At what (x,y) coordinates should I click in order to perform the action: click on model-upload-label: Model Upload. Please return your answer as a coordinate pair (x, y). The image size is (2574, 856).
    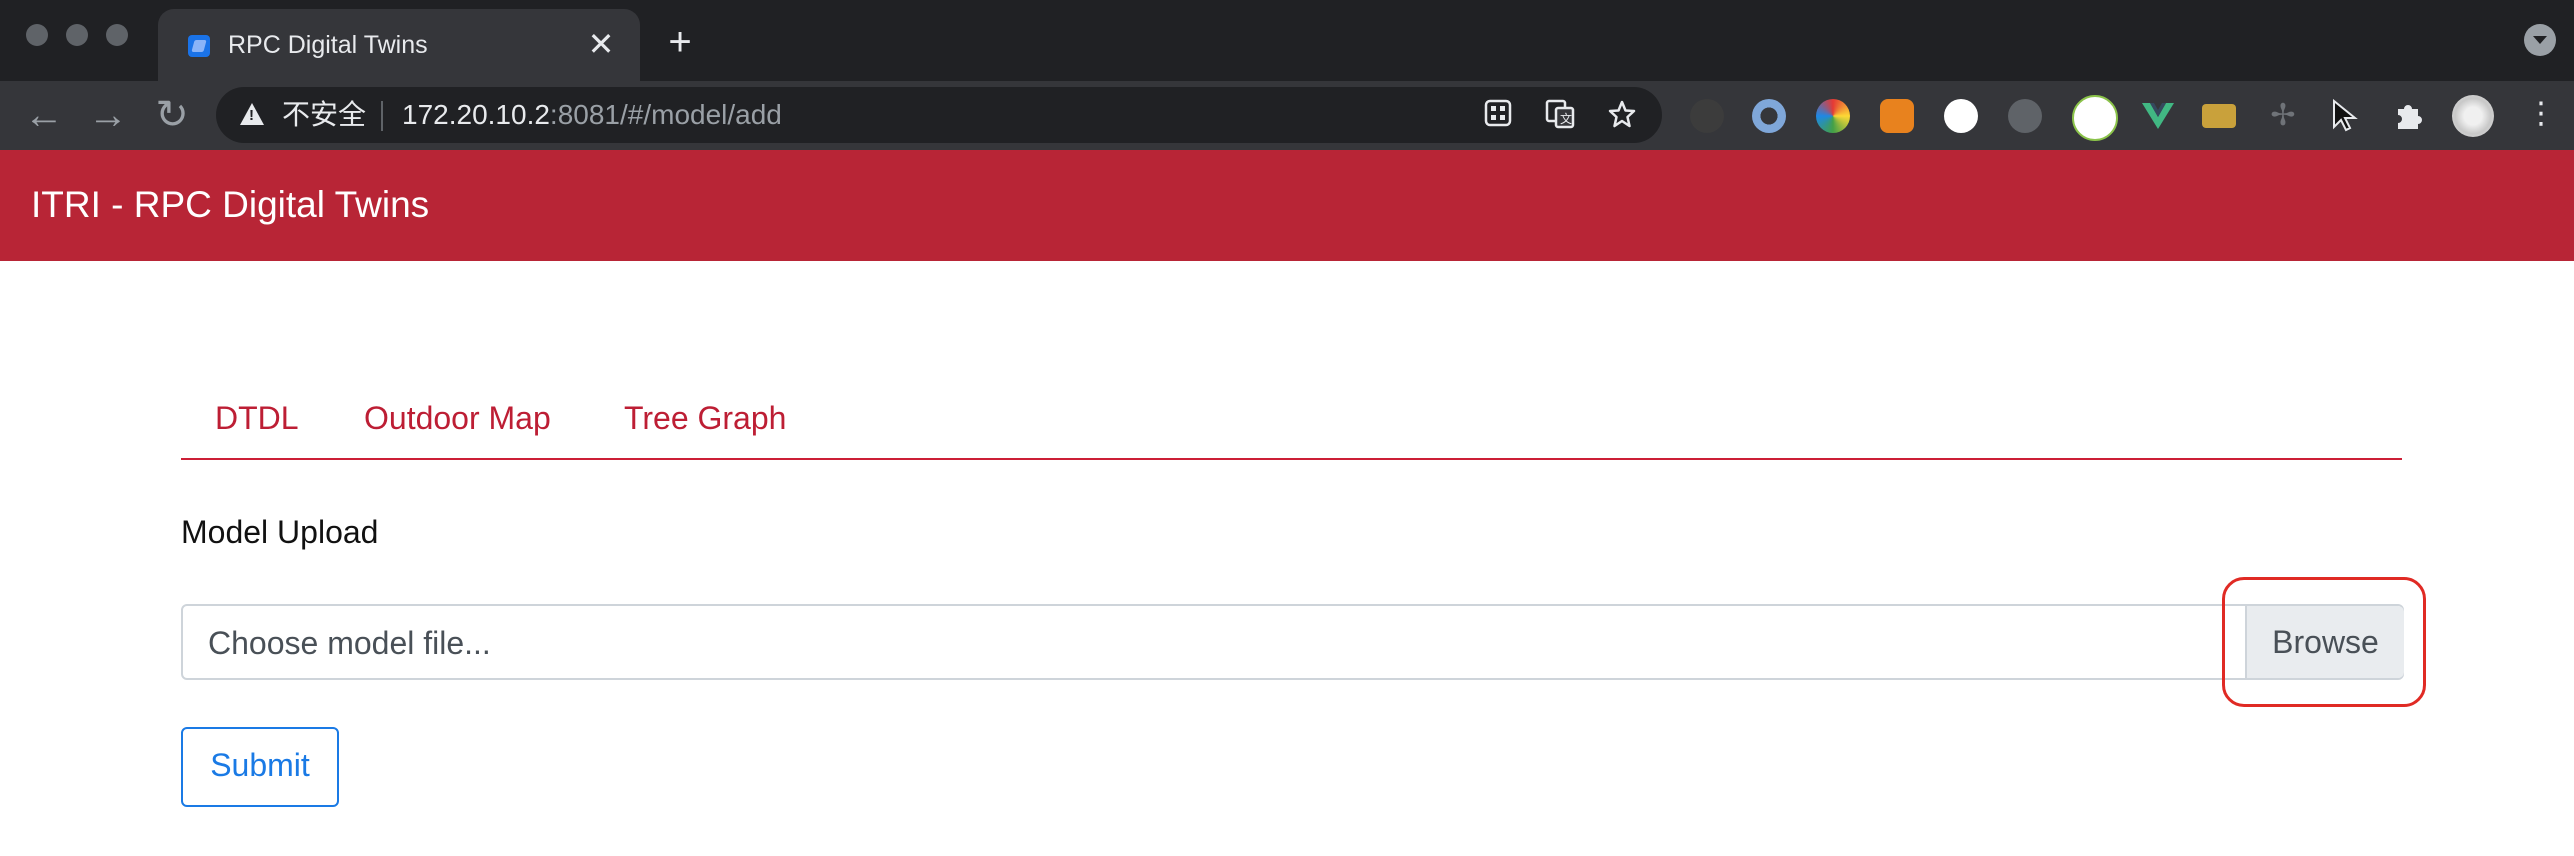
    Looking at the image, I should click on (280, 532).